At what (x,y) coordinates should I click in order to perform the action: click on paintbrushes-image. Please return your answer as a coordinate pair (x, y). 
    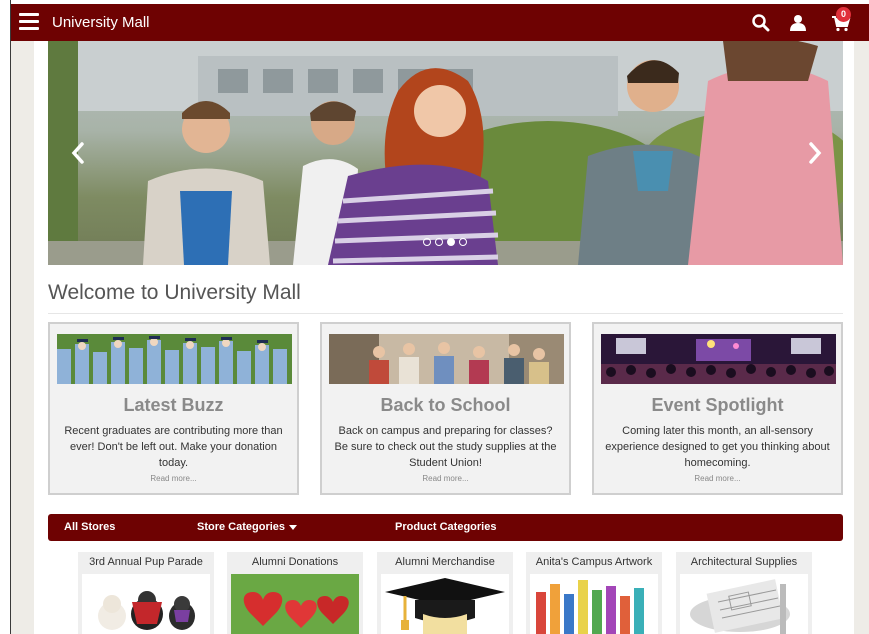
    Looking at the image, I should click on (594, 604).